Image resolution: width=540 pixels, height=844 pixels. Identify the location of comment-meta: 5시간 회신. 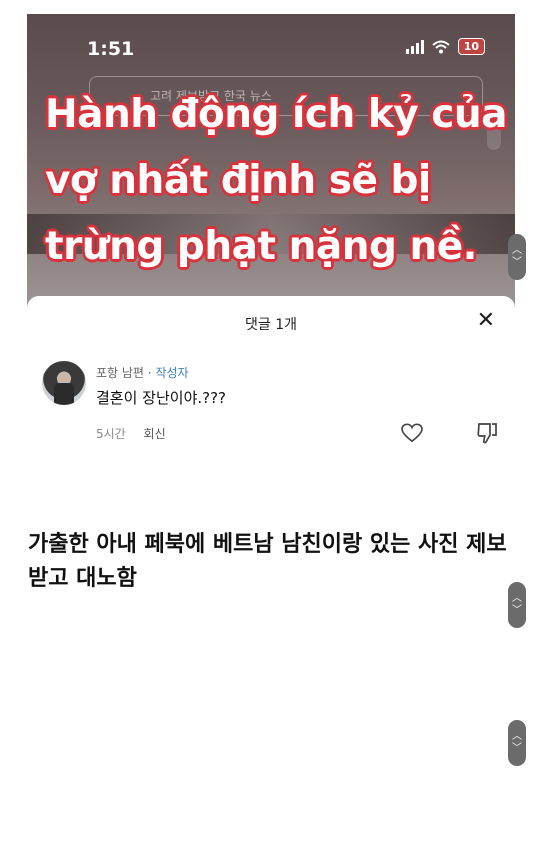
(131, 433).